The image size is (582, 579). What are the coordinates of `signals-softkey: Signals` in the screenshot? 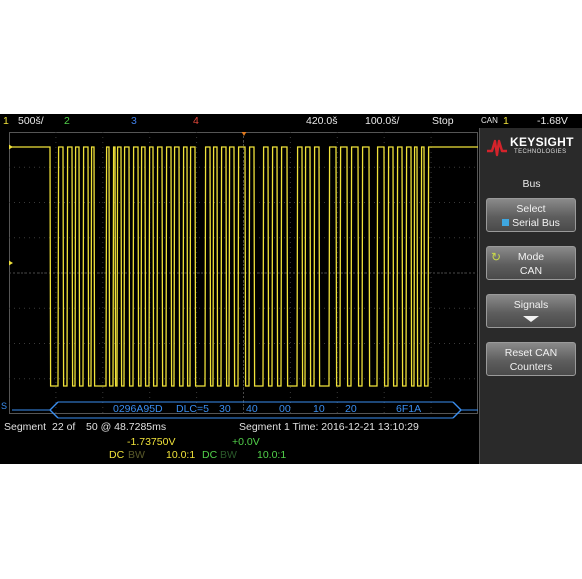 It's located at (531, 311).